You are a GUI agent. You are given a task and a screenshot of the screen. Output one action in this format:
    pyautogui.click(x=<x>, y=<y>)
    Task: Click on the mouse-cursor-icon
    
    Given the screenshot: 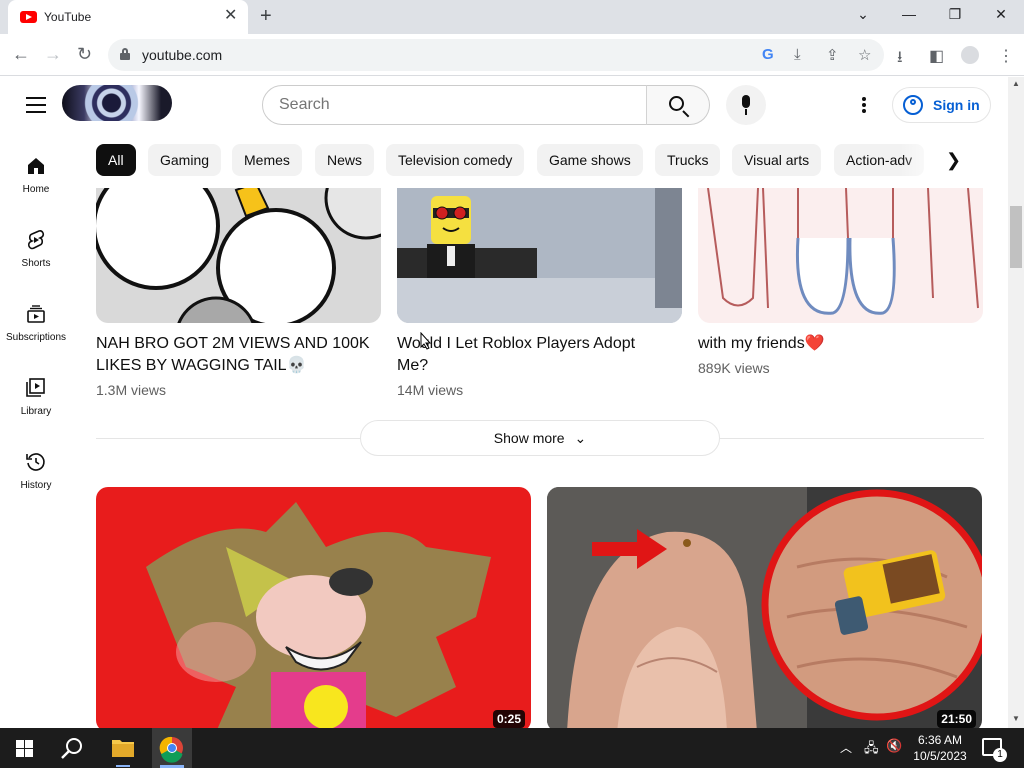 What is the action you would take?
    pyautogui.click(x=426, y=341)
    